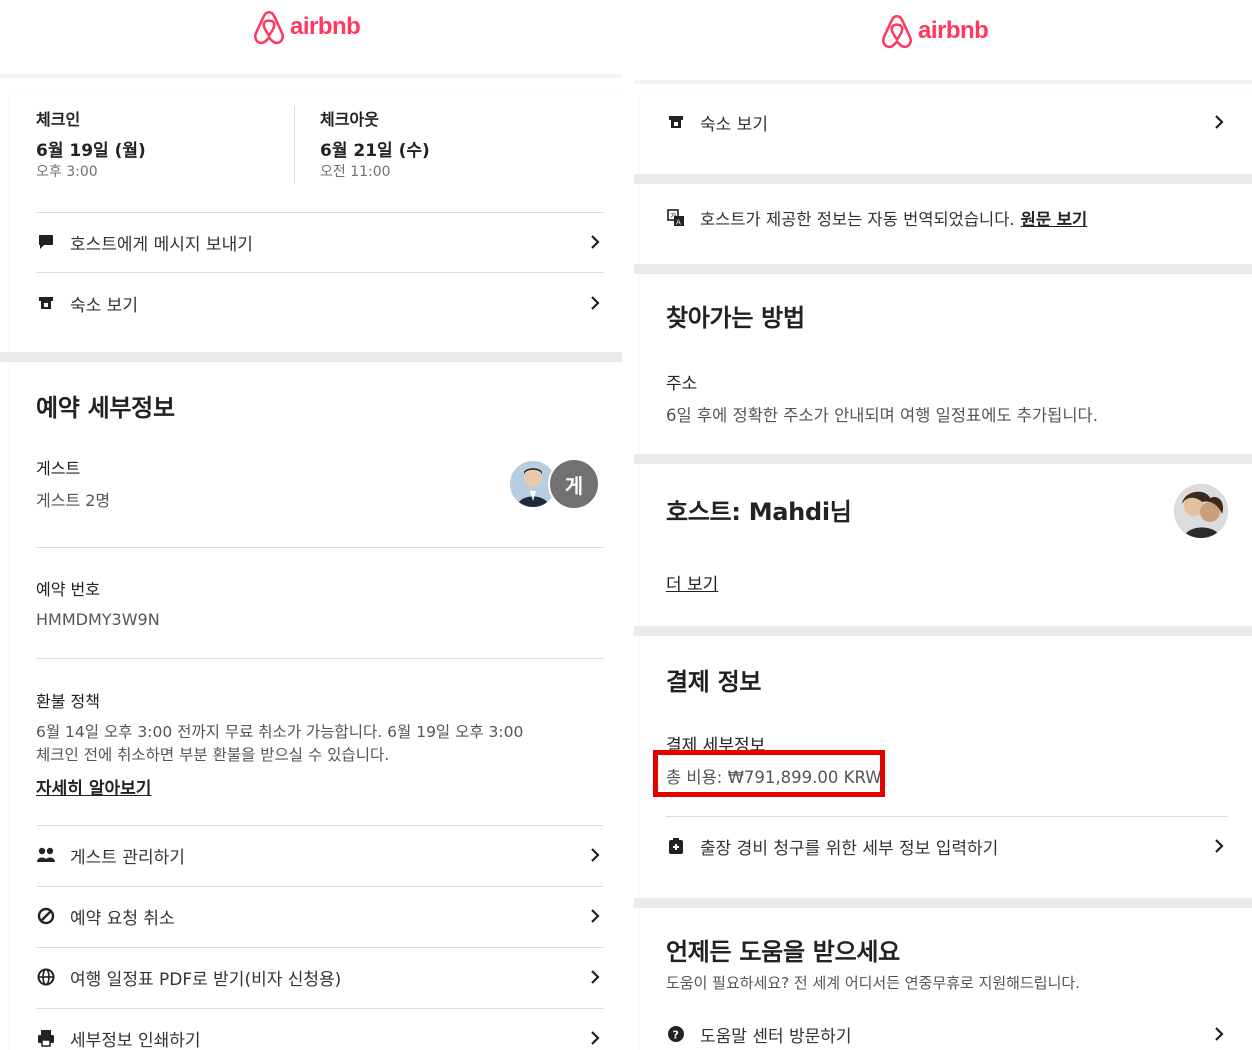 The width and height of the screenshot is (1252, 1050). What do you see at coordinates (58, 468) in the screenshot?
I see `guests-label: 게스트` at bounding box center [58, 468].